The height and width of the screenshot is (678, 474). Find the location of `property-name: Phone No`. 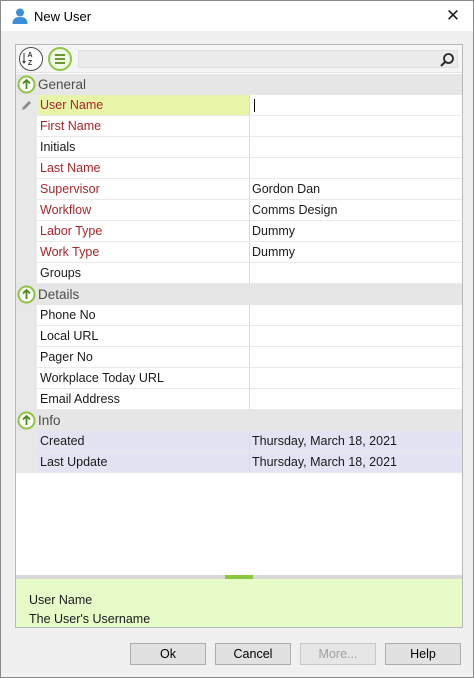

property-name: Phone No is located at coordinates (143, 315).